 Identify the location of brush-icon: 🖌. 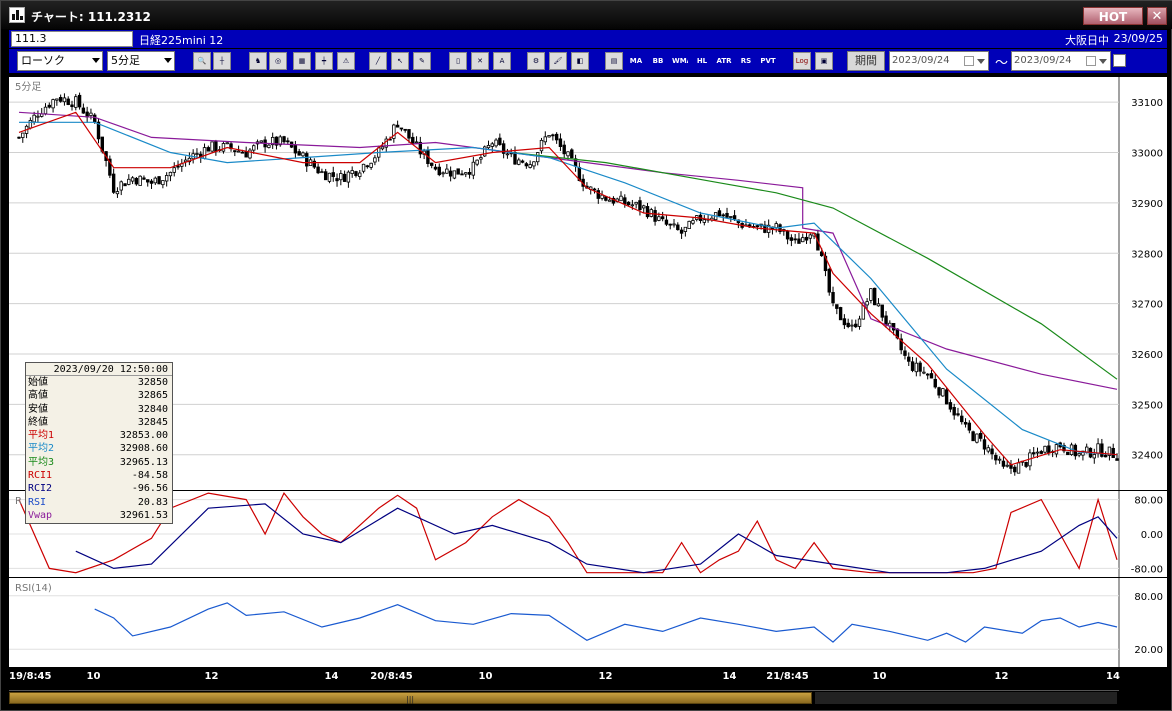
(558, 61).